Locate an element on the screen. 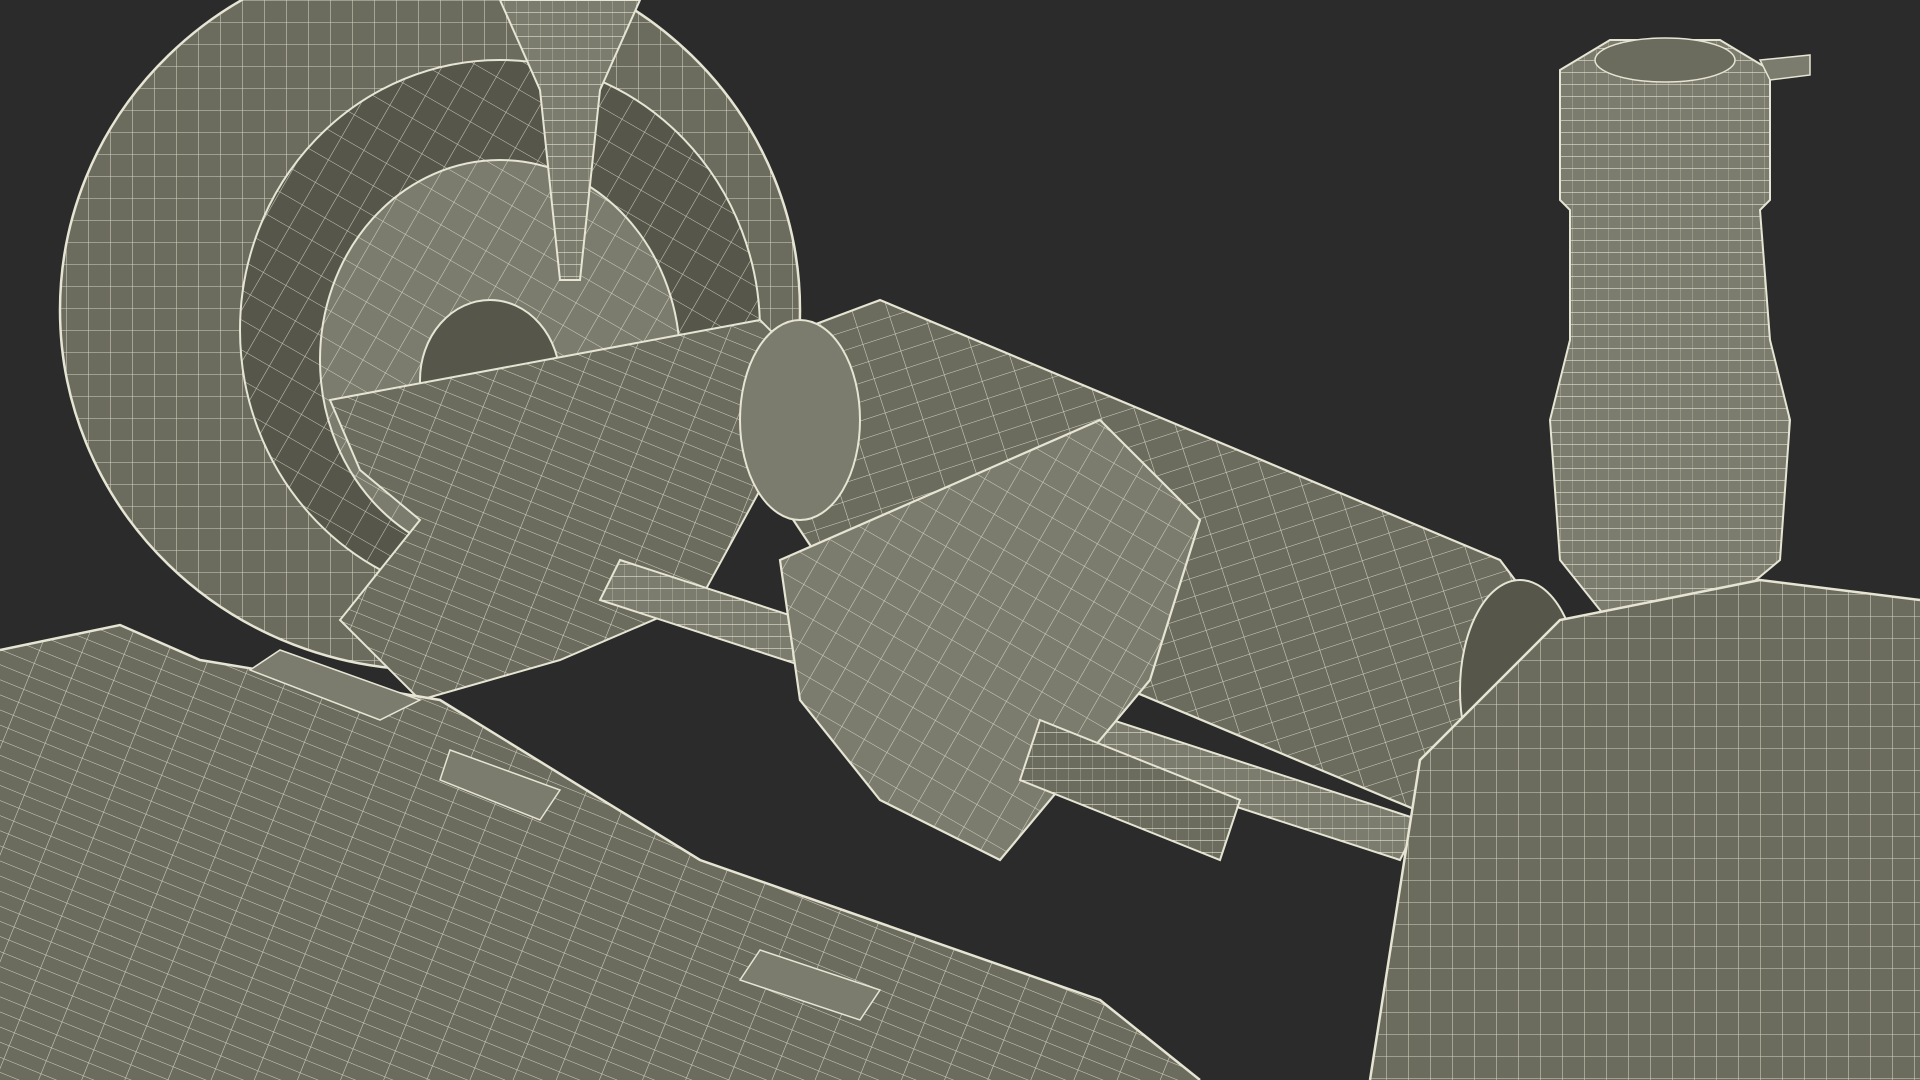  air-spring is located at coordinates (1679, 349).